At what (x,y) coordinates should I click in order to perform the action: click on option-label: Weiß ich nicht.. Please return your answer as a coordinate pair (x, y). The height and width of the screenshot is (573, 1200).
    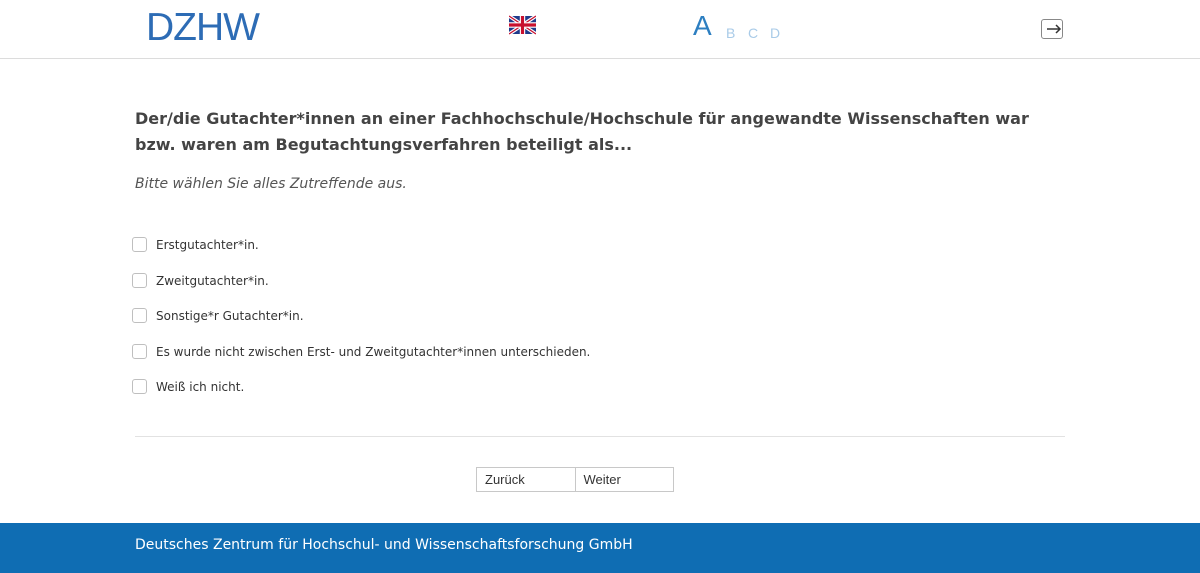
    Looking at the image, I should click on (200, 386).